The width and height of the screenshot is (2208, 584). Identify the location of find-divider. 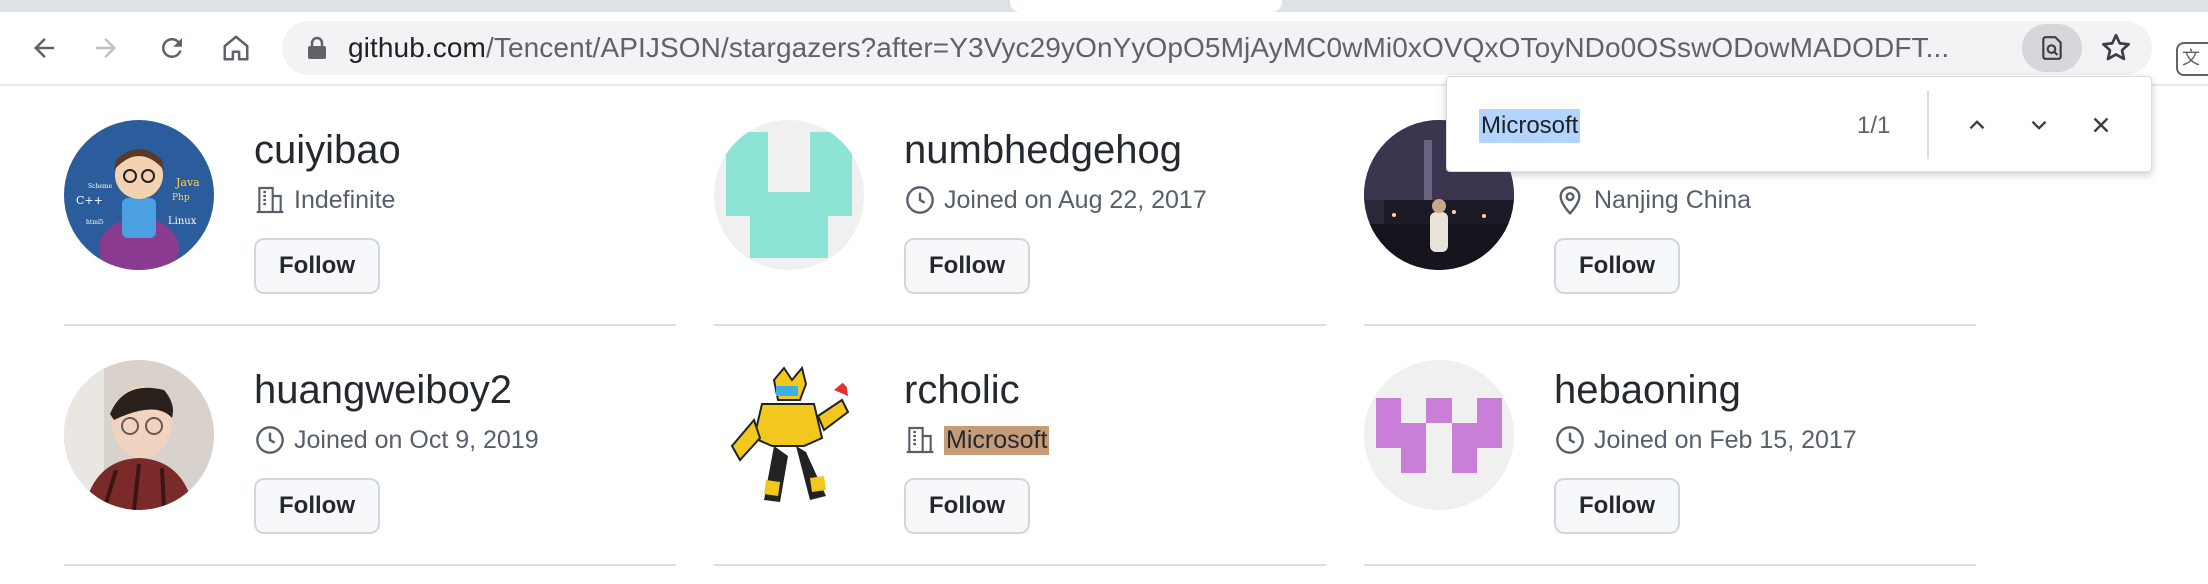
(1928, 125).